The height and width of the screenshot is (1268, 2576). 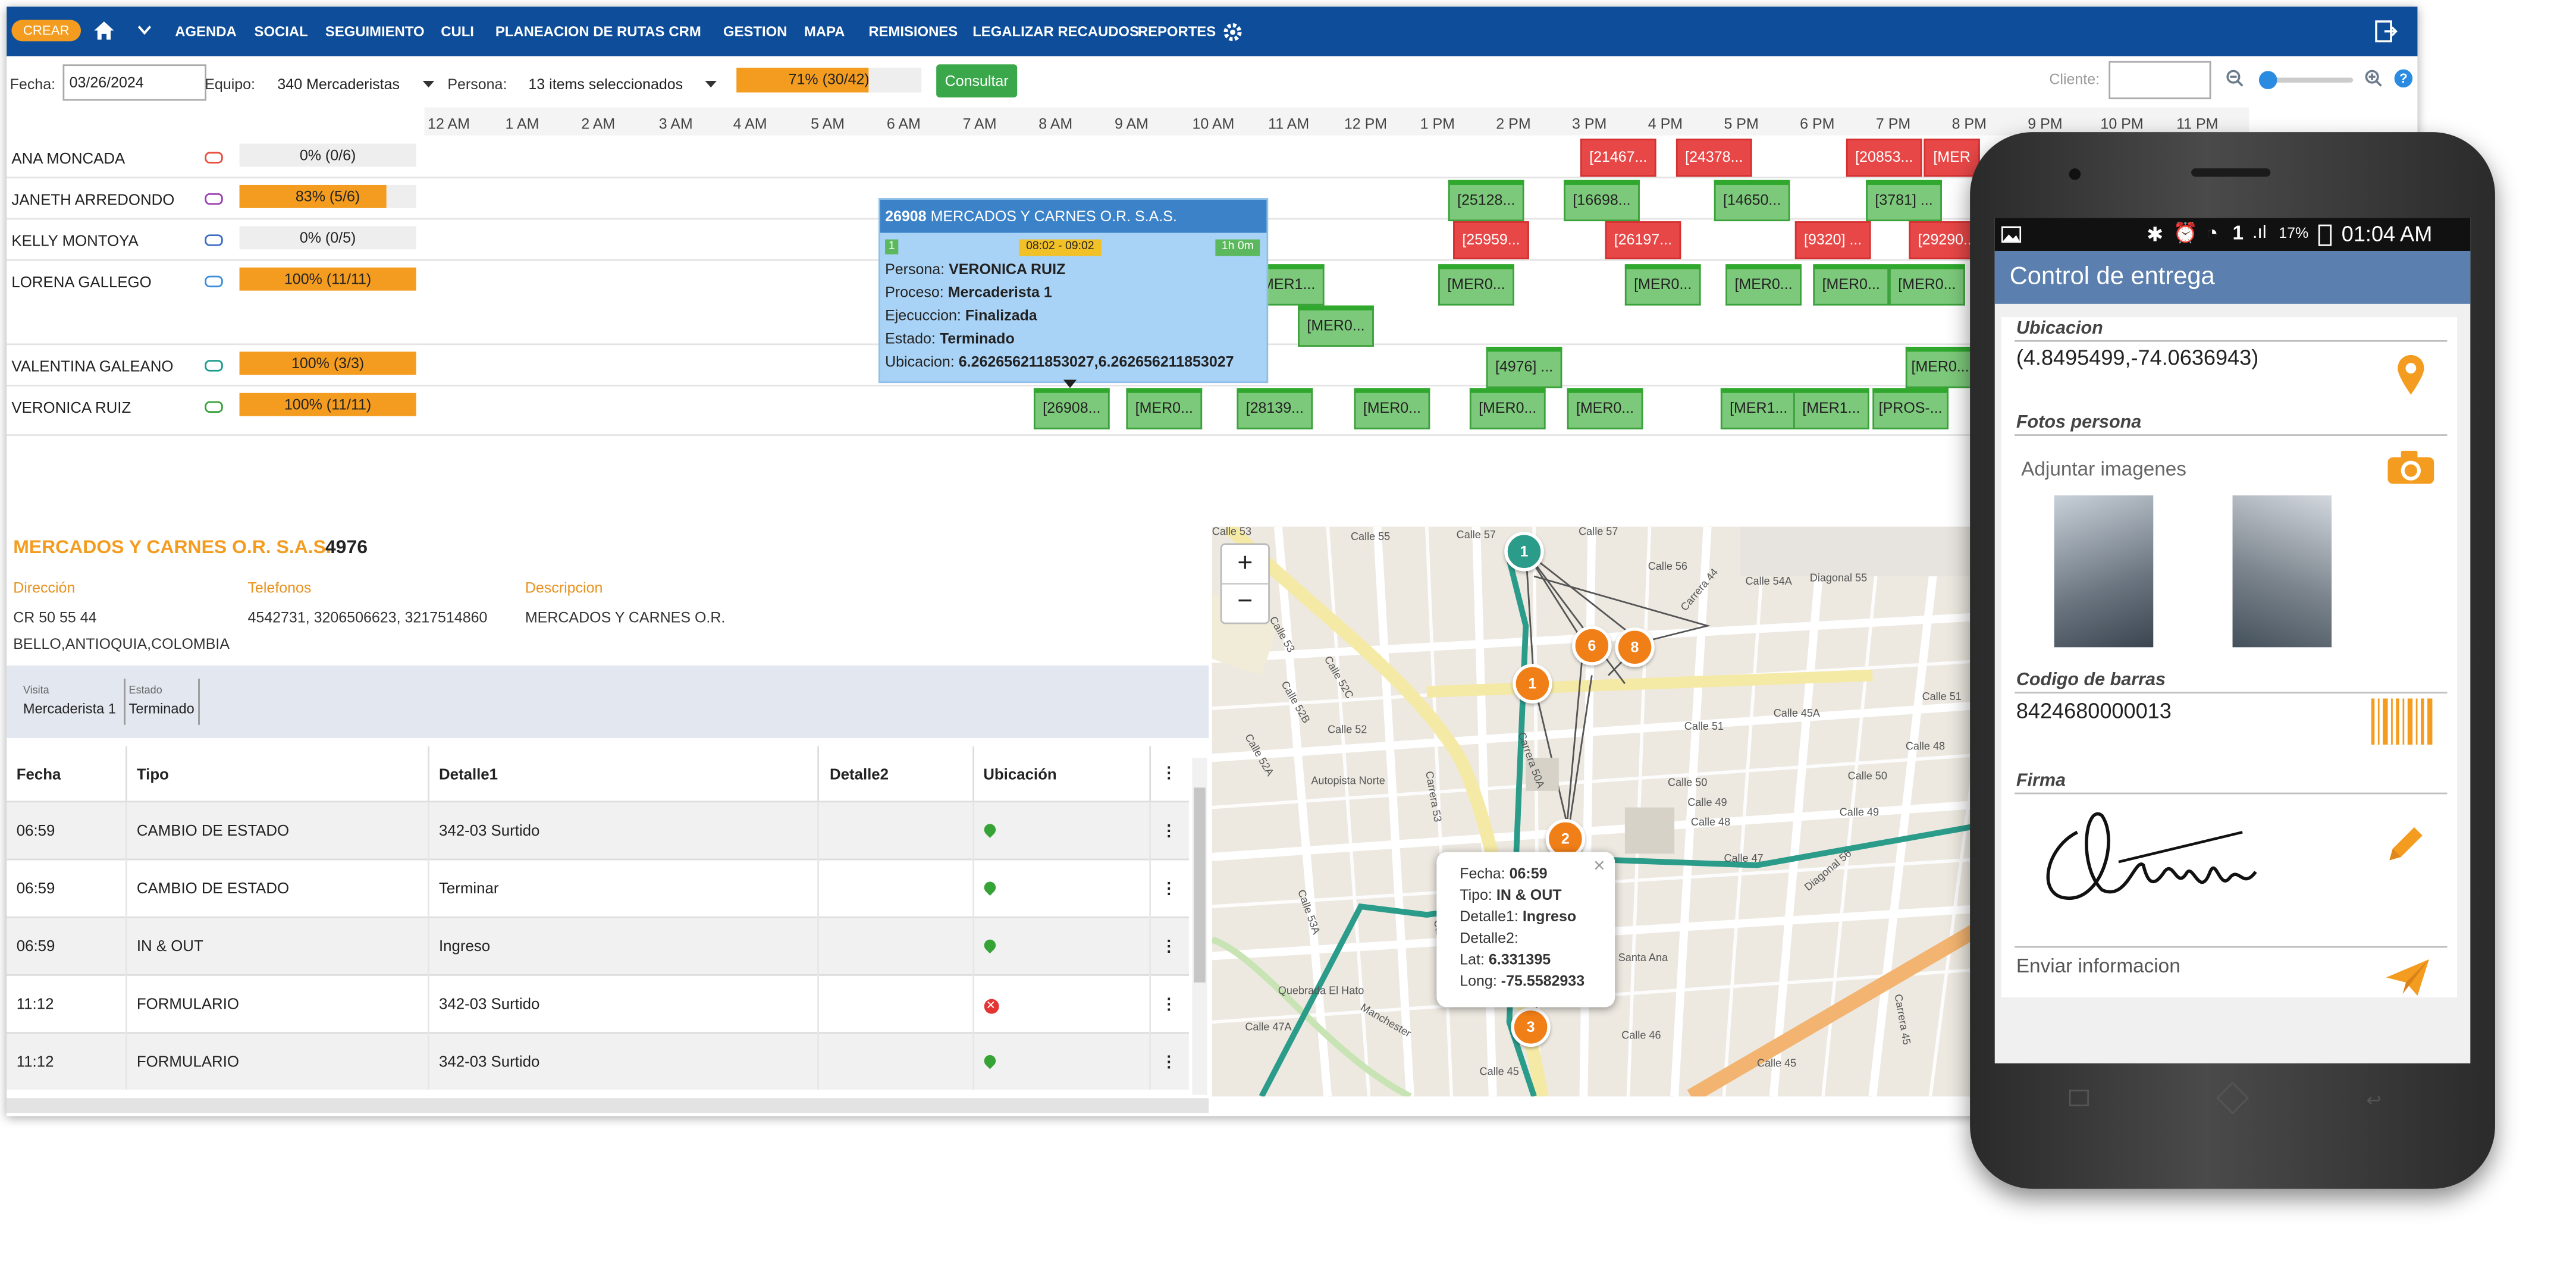 What do you see at coordinates (2160, 80) in the screenshot?
I see `cliente-input` at bounding box center [2160, 80].